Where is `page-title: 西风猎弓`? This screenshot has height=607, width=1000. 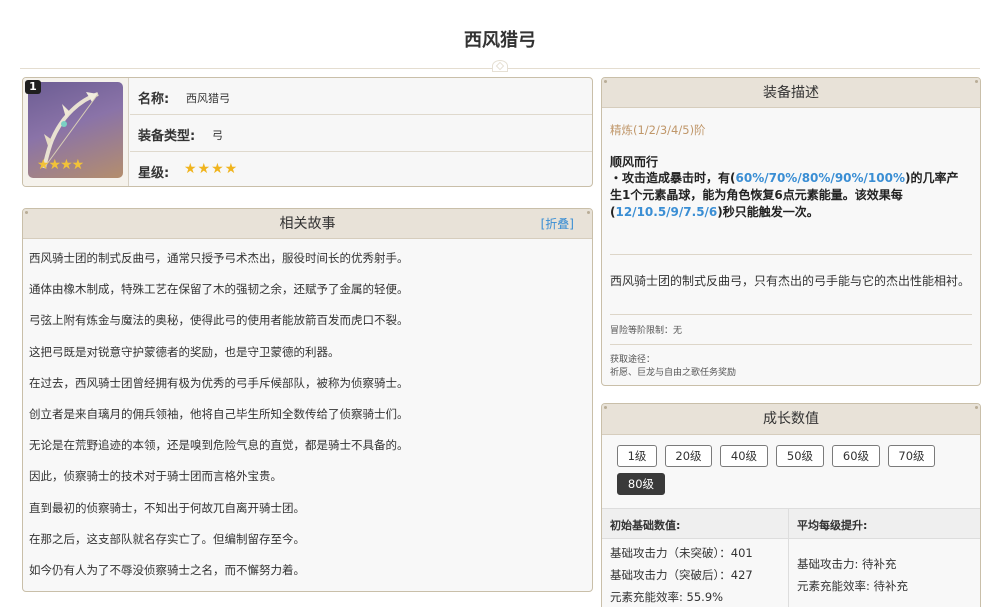
page-title: 西风猎弓 is located at coordinates (500, 40).